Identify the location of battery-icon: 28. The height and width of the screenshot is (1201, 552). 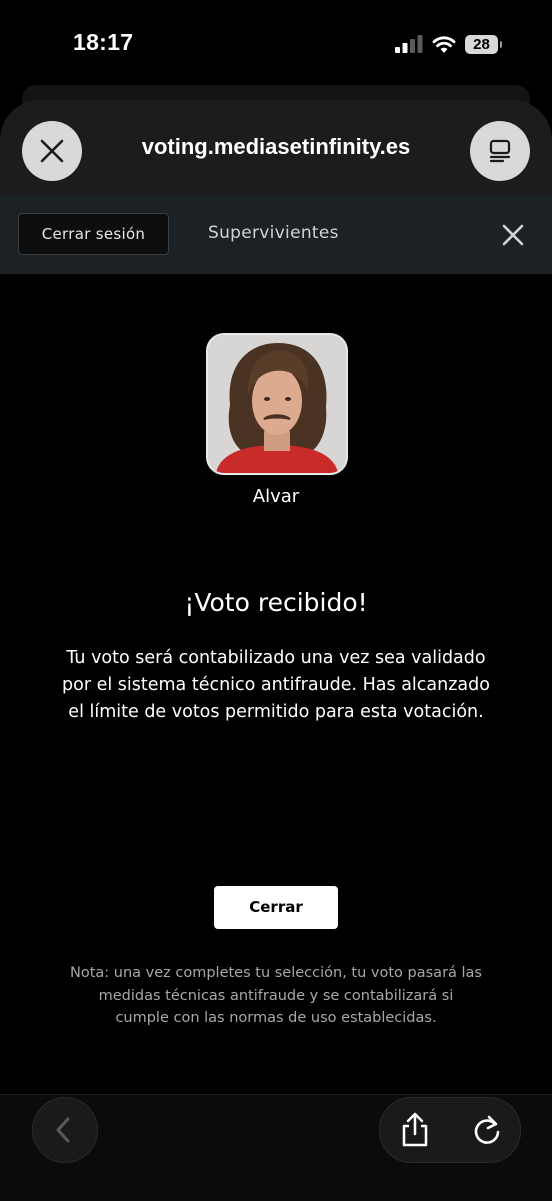
(483, 44).